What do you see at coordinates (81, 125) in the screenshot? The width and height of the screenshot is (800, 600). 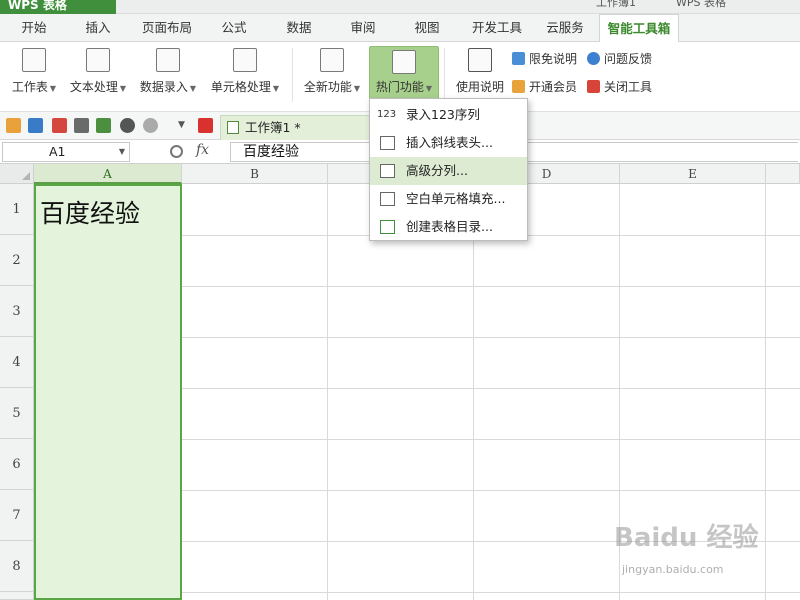 I see `print-icon` at bounding box center [81, 125].